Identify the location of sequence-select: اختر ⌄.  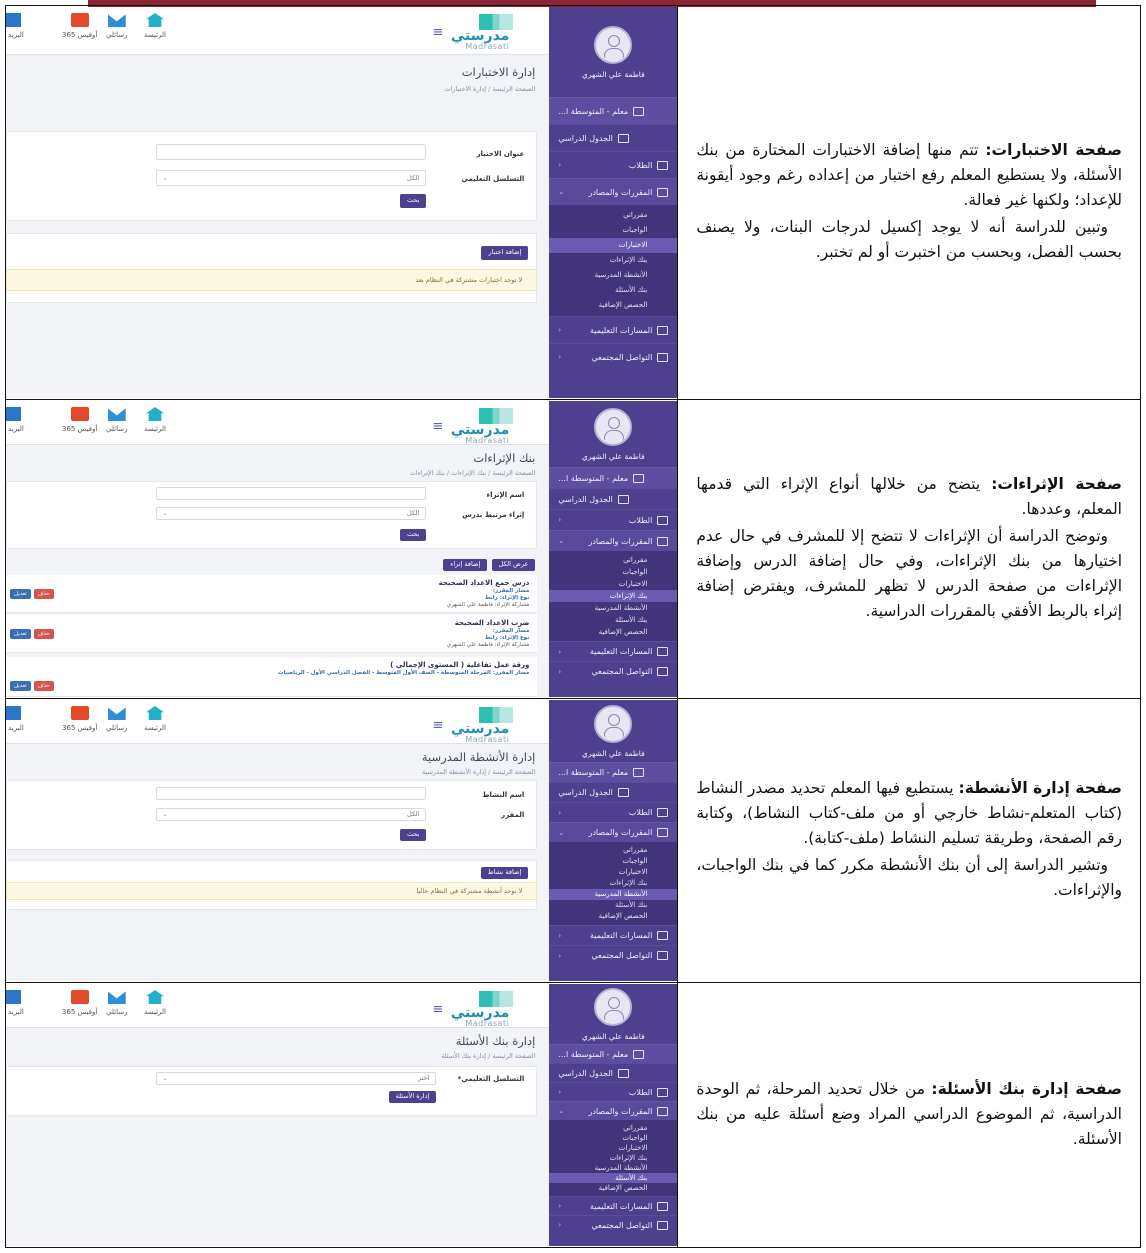
(296, 1078).